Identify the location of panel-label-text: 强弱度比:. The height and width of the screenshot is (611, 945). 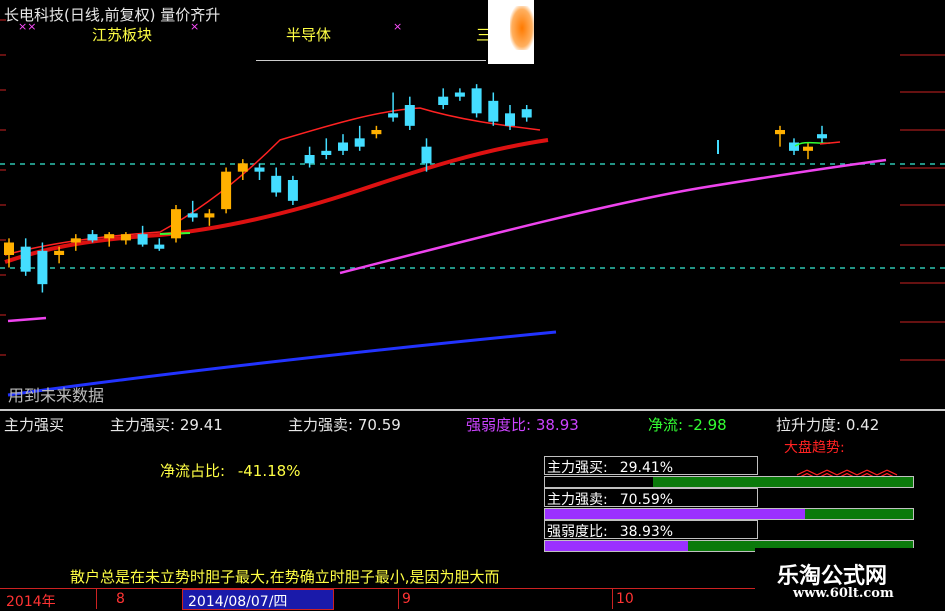
(577, 532).